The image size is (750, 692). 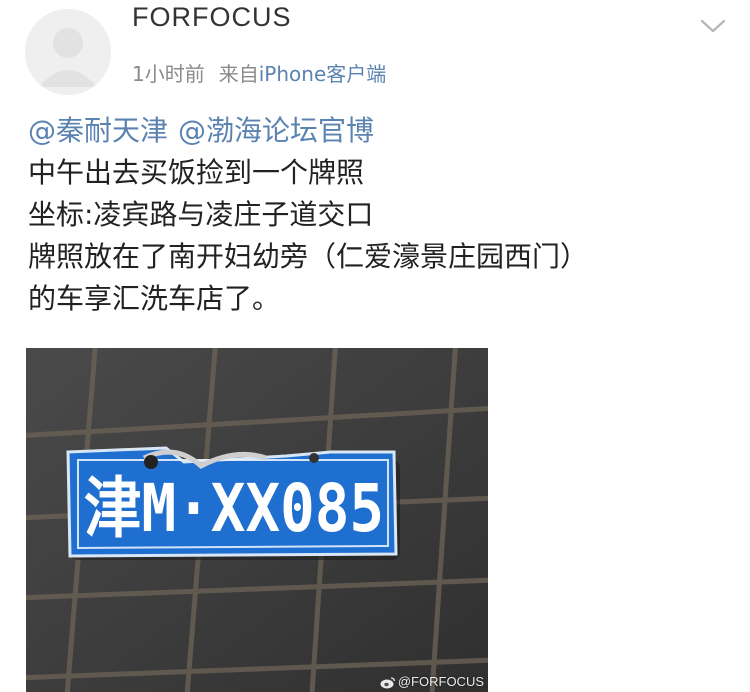 I want to click on mentions-line: @秦耐天津 @渤海论坛官博, so click(x=378, y=131).